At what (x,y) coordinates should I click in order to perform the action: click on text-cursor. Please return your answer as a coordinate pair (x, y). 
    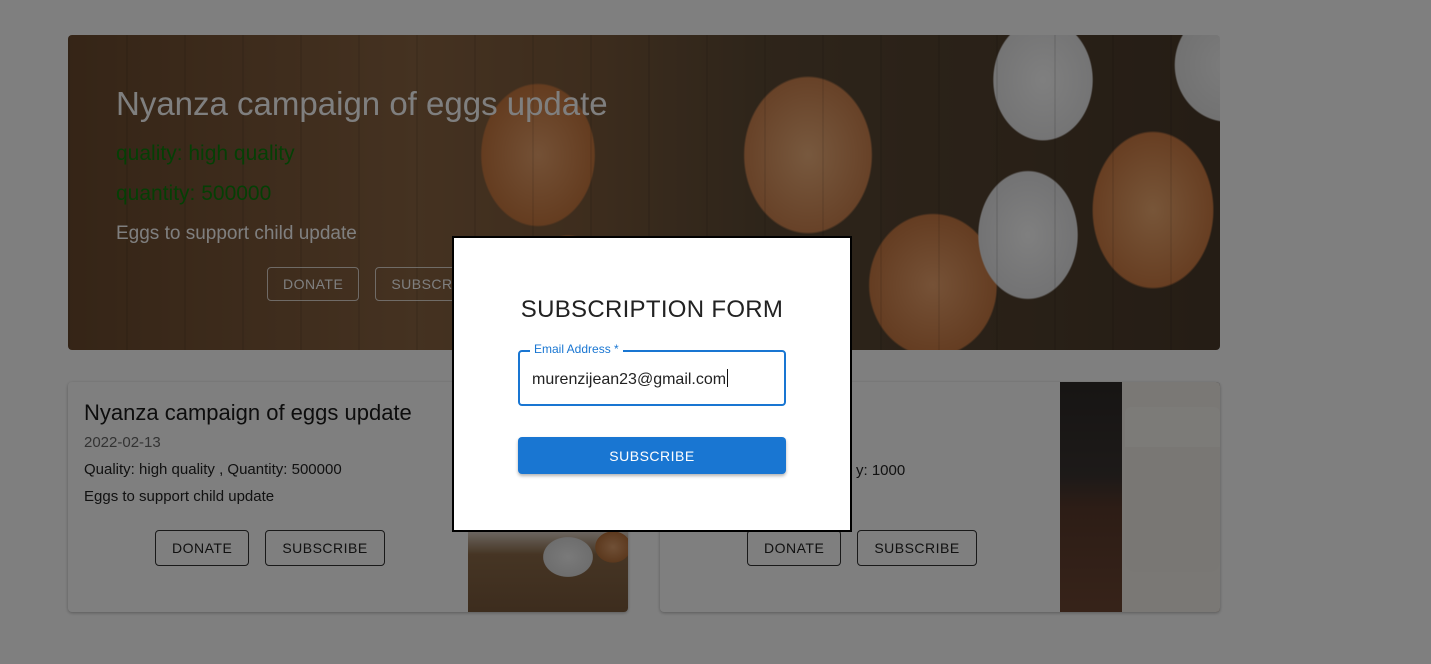
    Looking at the image, I should click on (728, 378).